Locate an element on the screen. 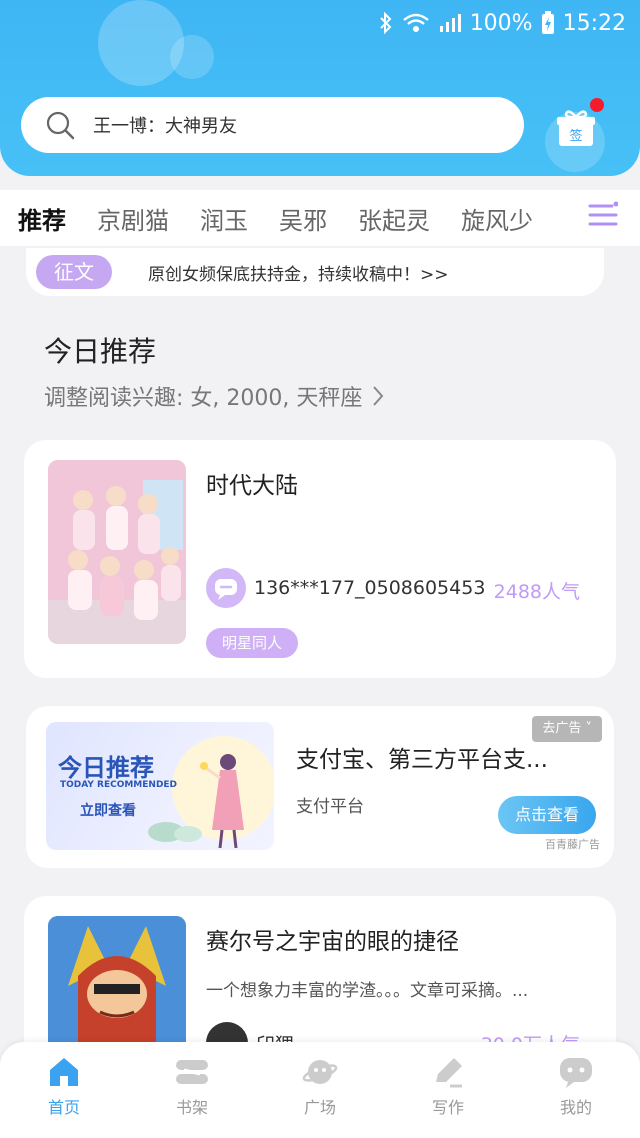  book-title: 赛尔号之宇宙的眼的捷径 is located at coordinates (332, 942).